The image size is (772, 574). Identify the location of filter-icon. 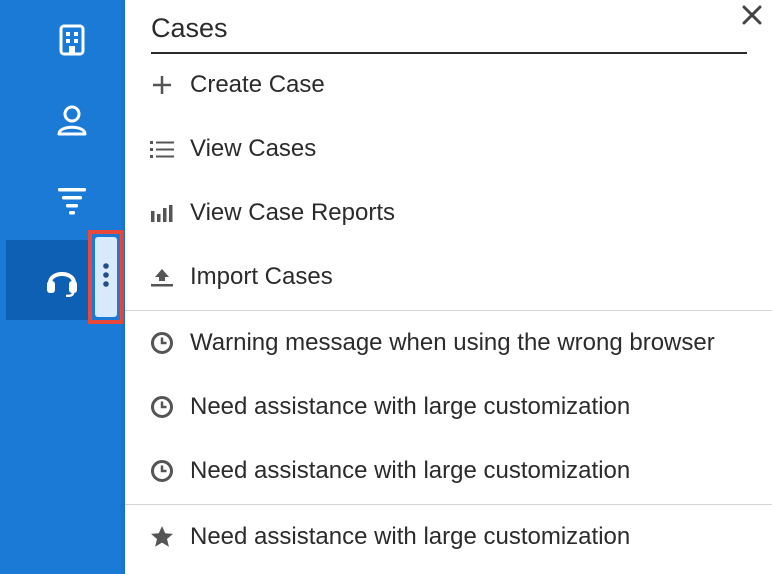
(72, 200).